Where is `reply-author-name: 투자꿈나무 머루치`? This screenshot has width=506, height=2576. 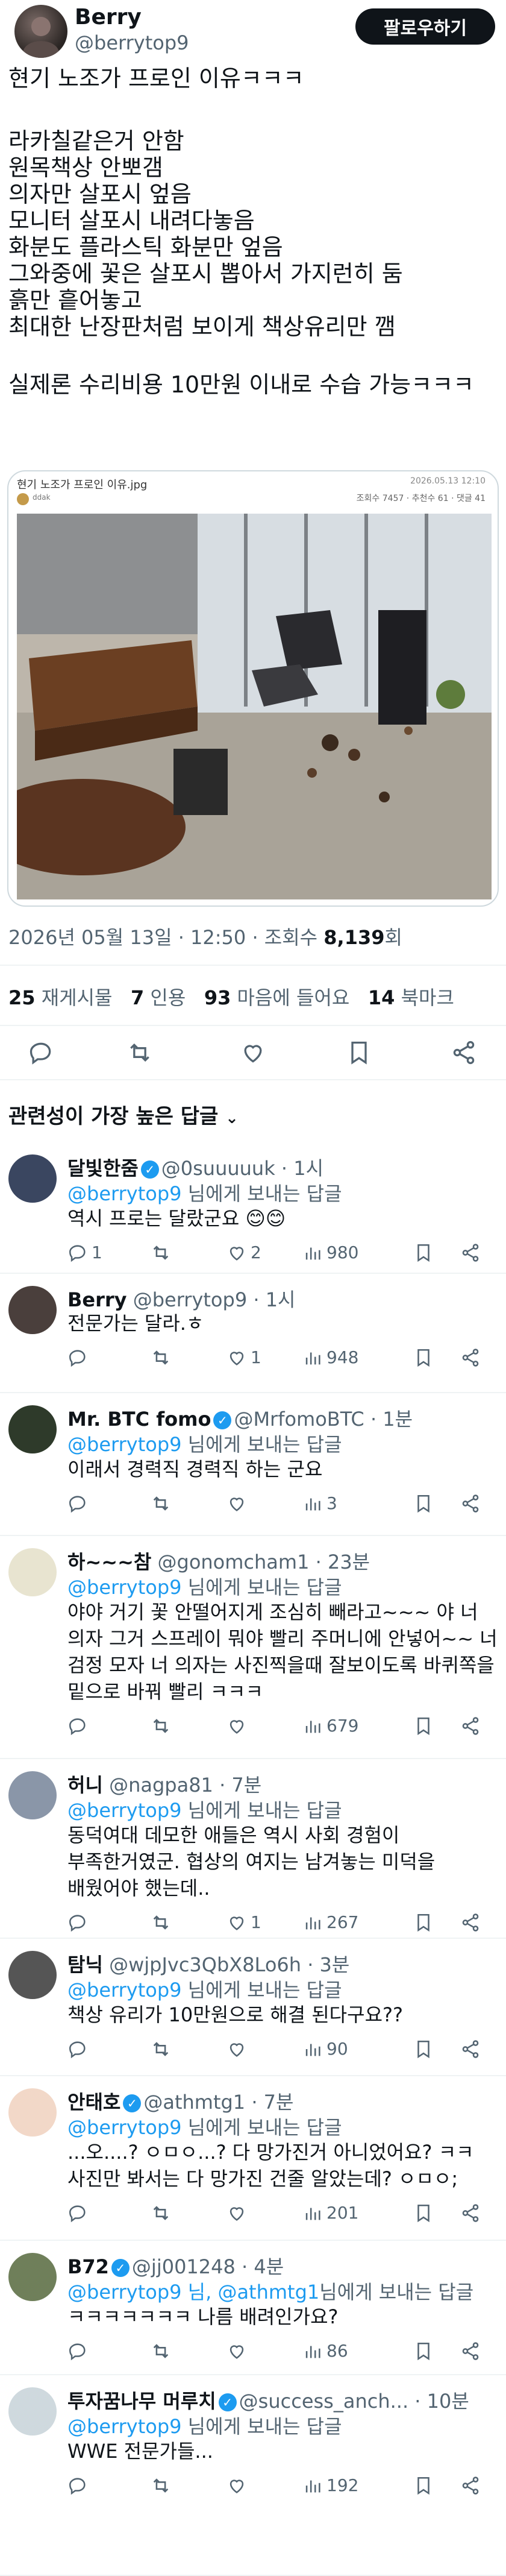
reply-author-name: 투자꿈나무 머루치 is located at coordinates (141, 2401).